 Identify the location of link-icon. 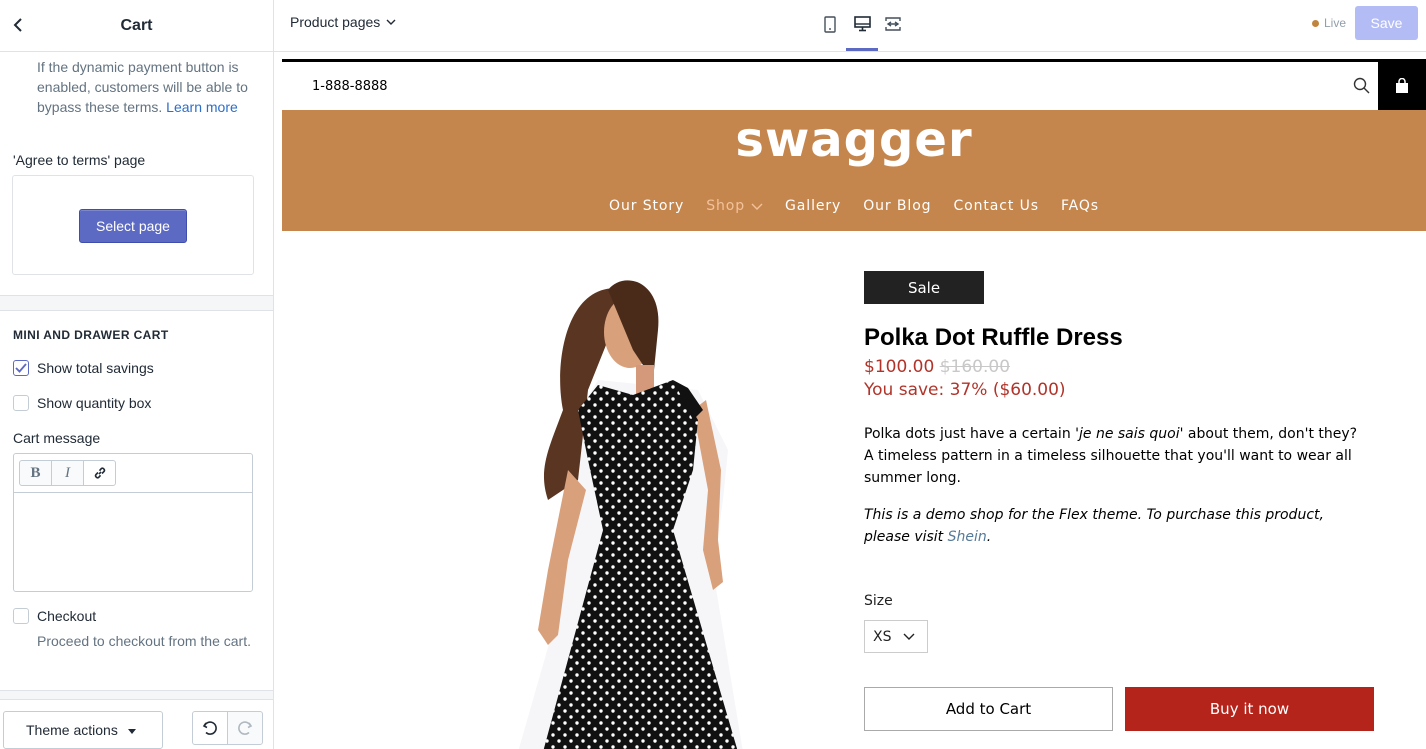
(99, 473).